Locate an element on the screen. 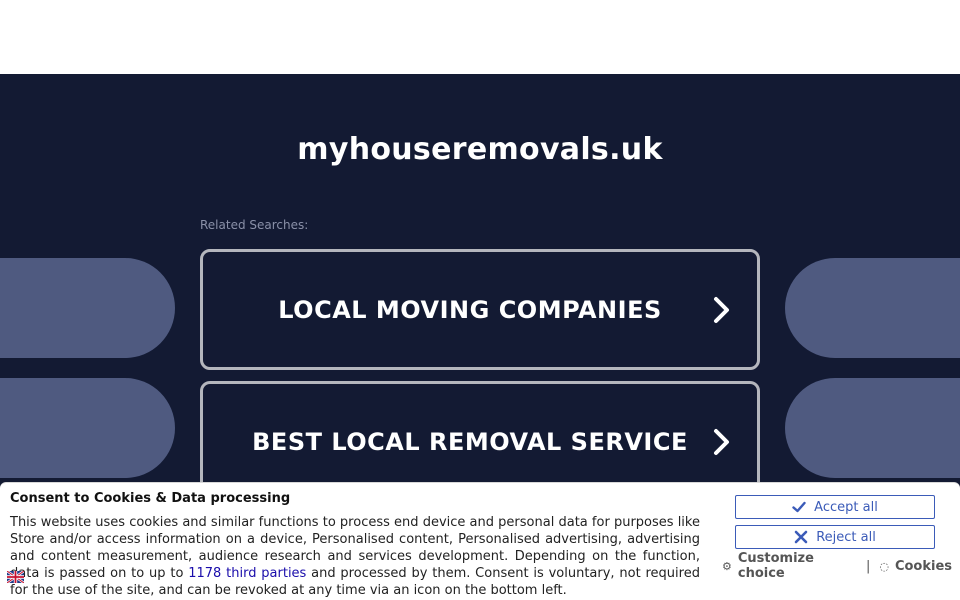 The height and width of the screenshot is (600, 960). cookies-link: ◌ Cookies is located at coordinates (915, 566).